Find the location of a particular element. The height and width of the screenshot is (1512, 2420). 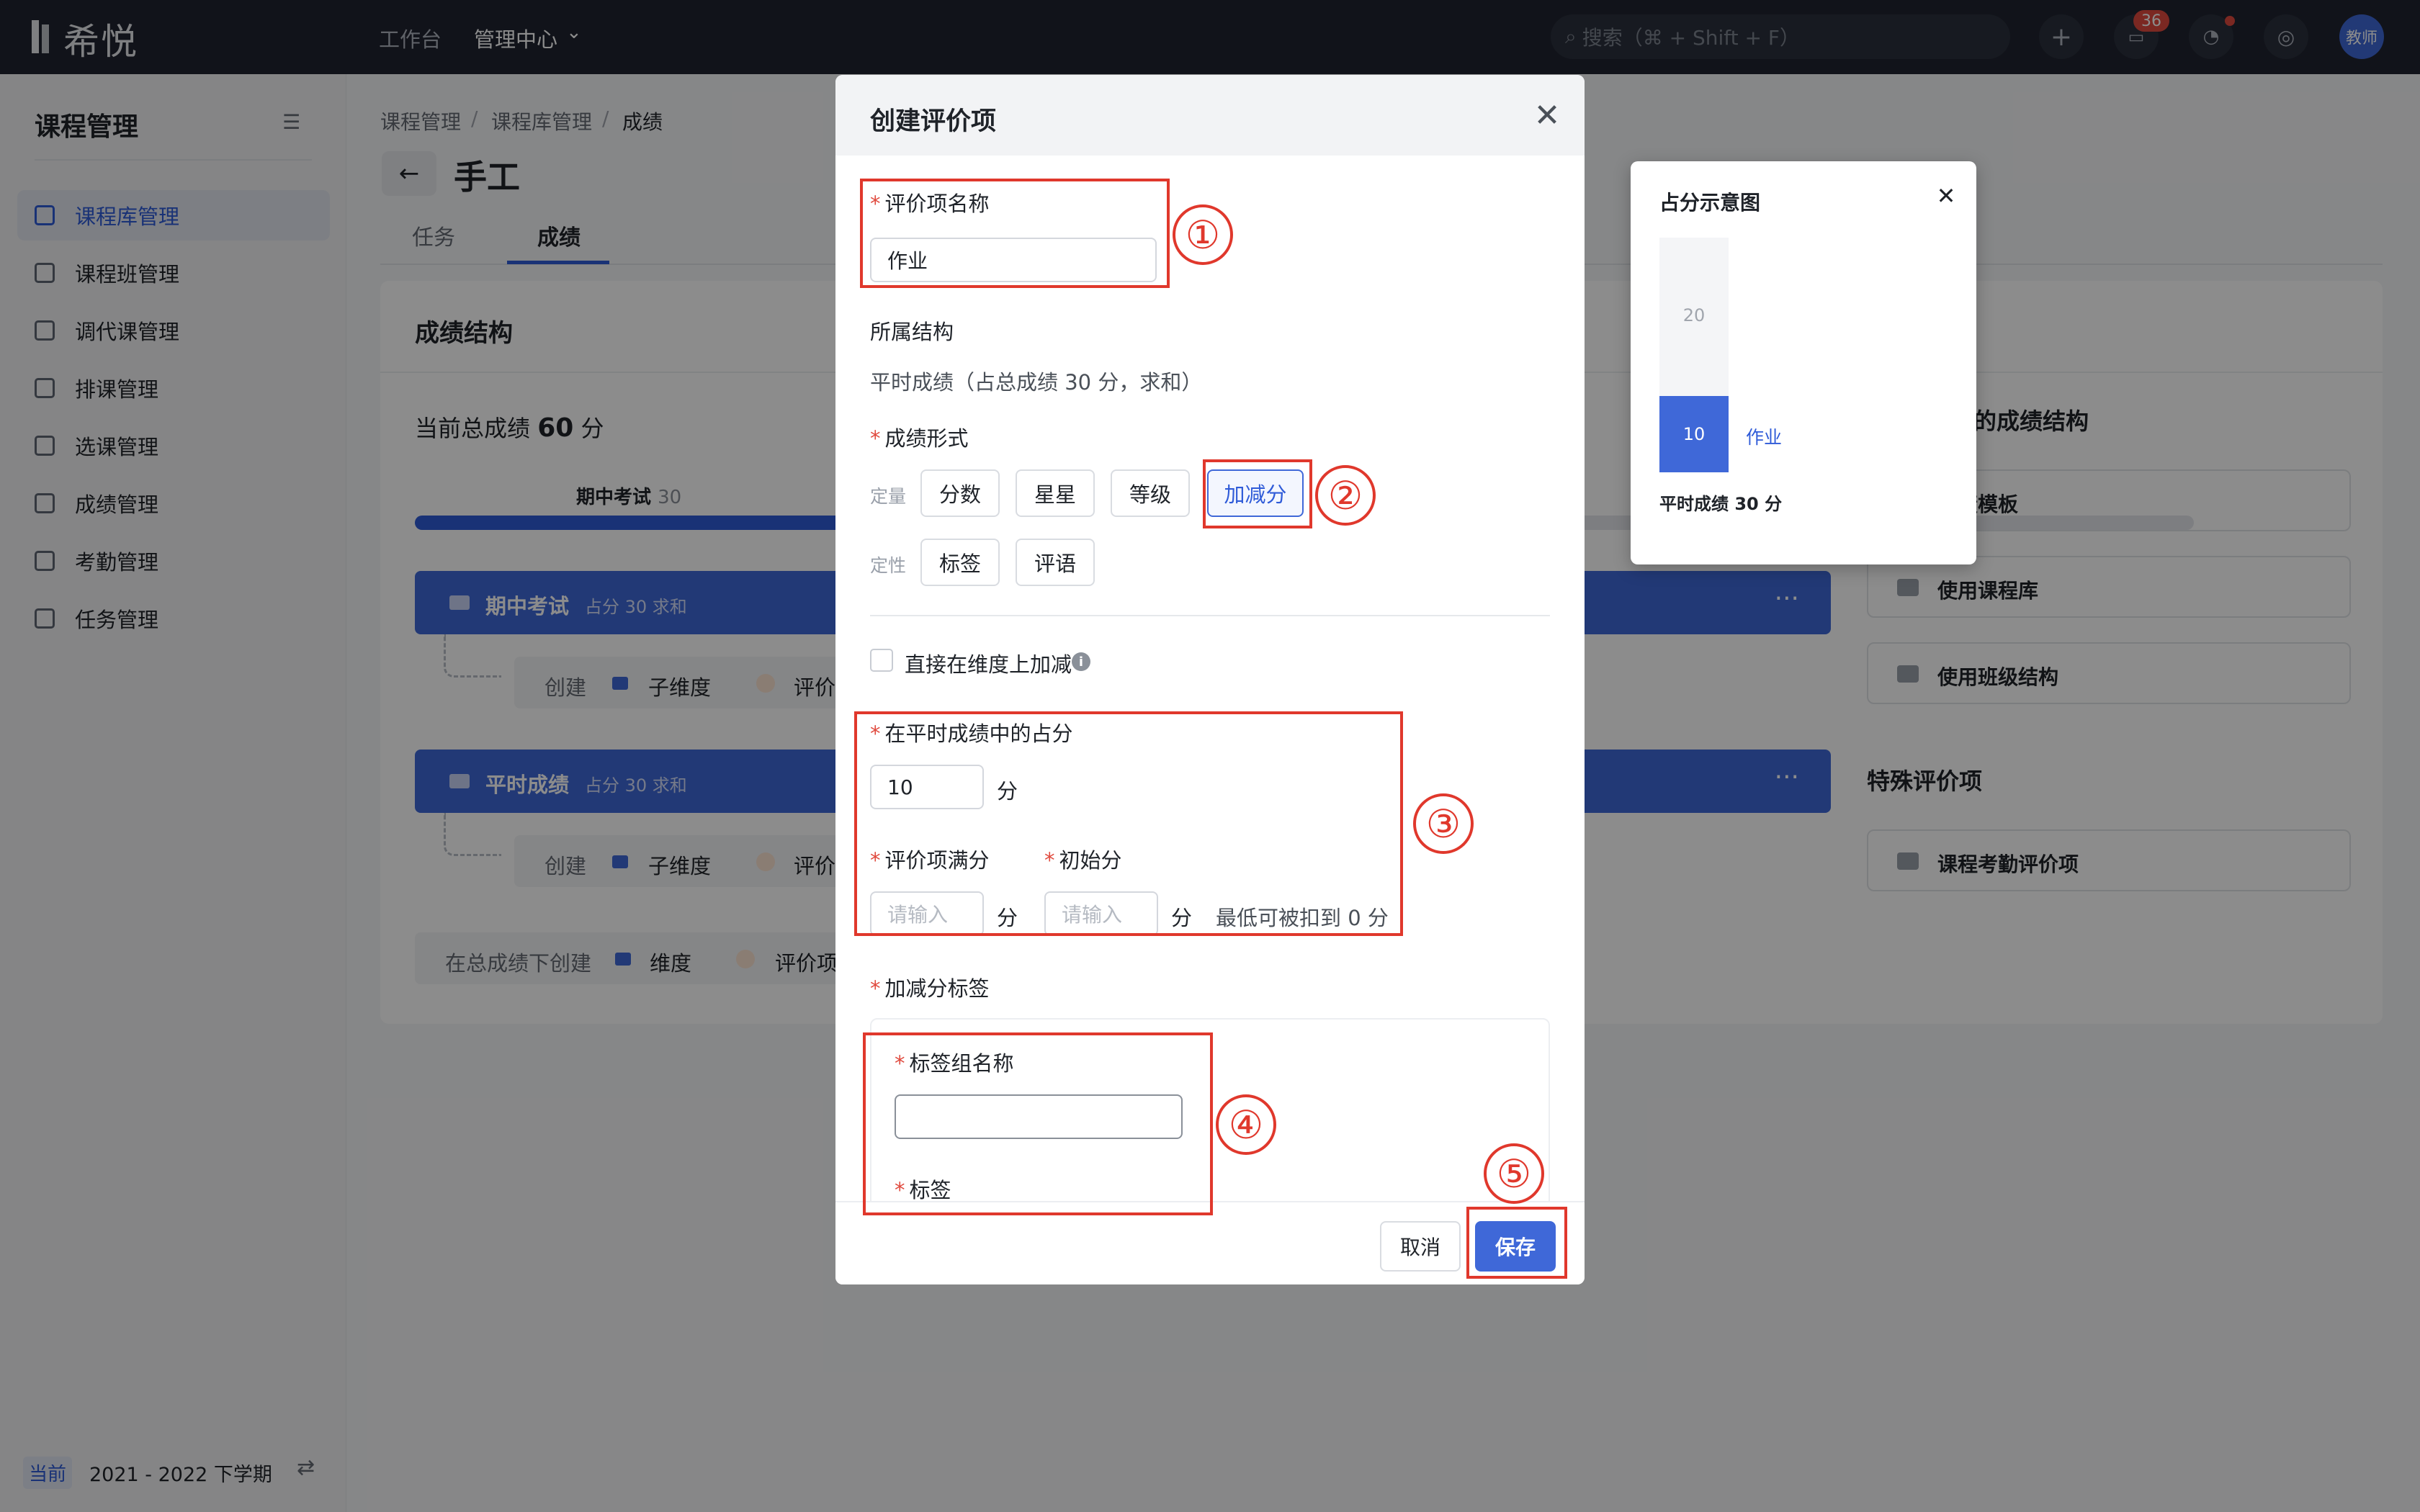

direct-adjust-label: 直接在维度上加减 is located at coordinates (988, 664).